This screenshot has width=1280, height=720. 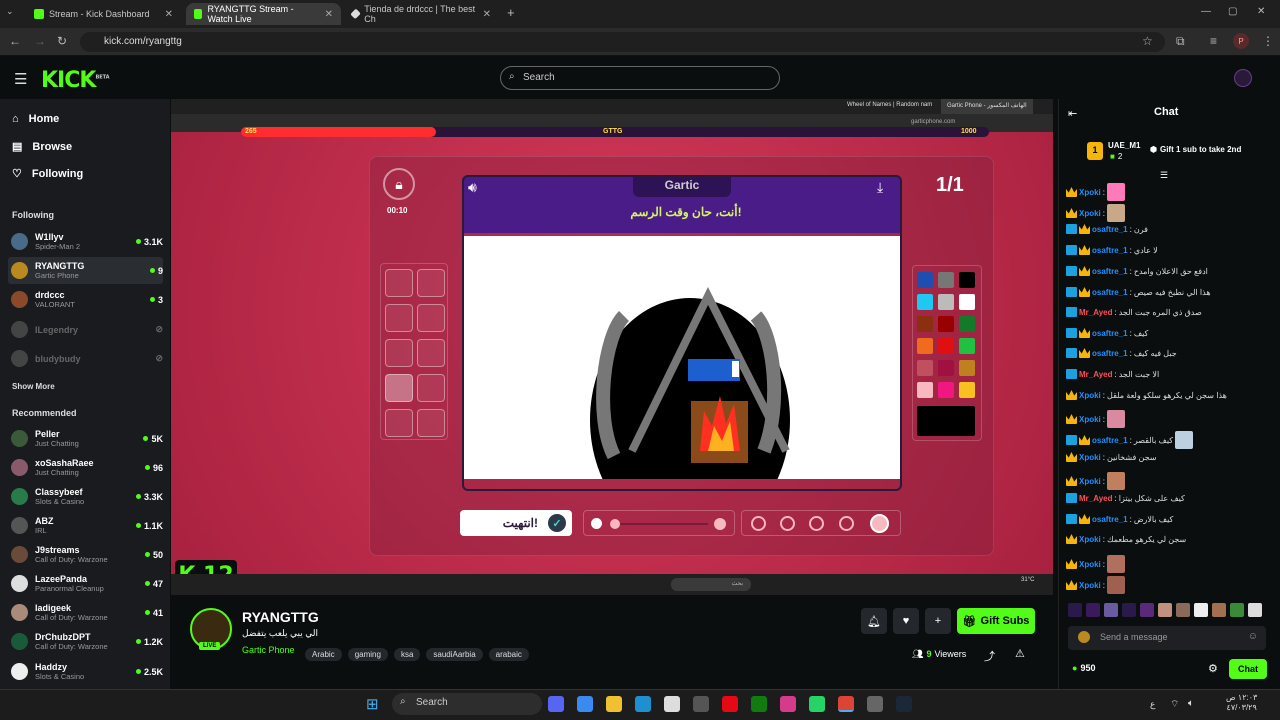 What do you see at coordinates (1124, 145) in the screenshot?
I see `leader-name: UAE_M1` at bounding box center [1124, 145].